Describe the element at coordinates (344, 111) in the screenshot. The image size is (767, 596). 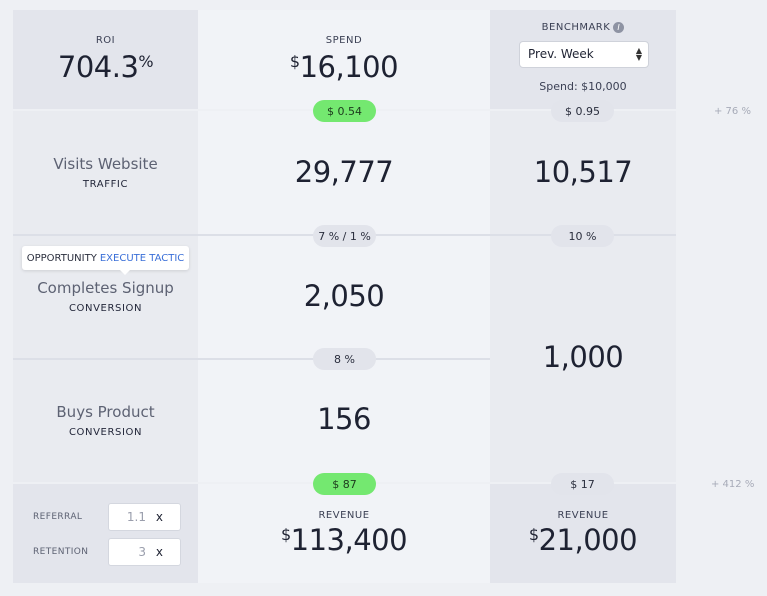
I see `cost-per-visit-pill: $ 0.54` at that location.